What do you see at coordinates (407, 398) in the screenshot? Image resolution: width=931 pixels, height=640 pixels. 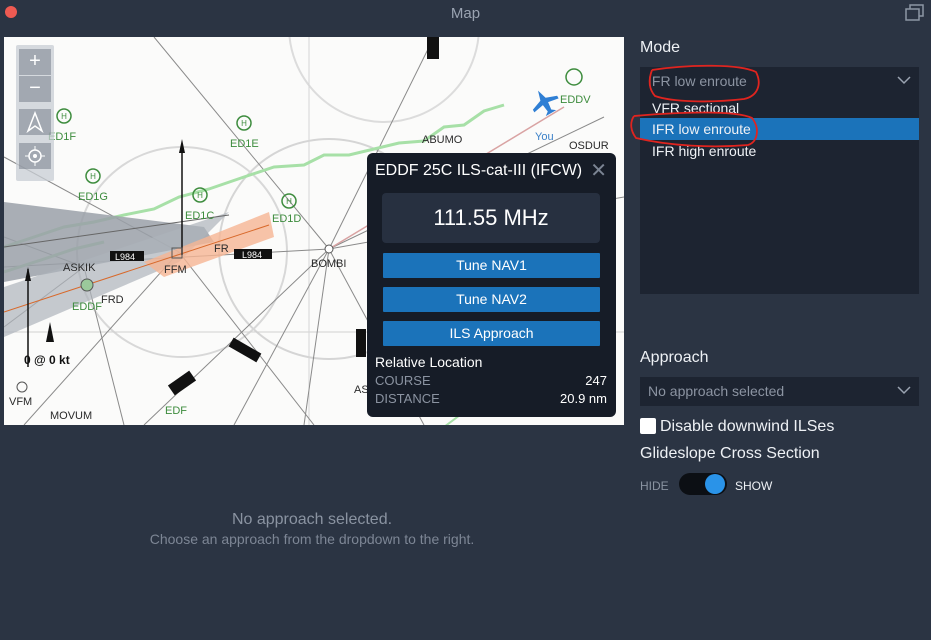 I see `distance-label: DISTANCE` at bounding box center [407, 398].